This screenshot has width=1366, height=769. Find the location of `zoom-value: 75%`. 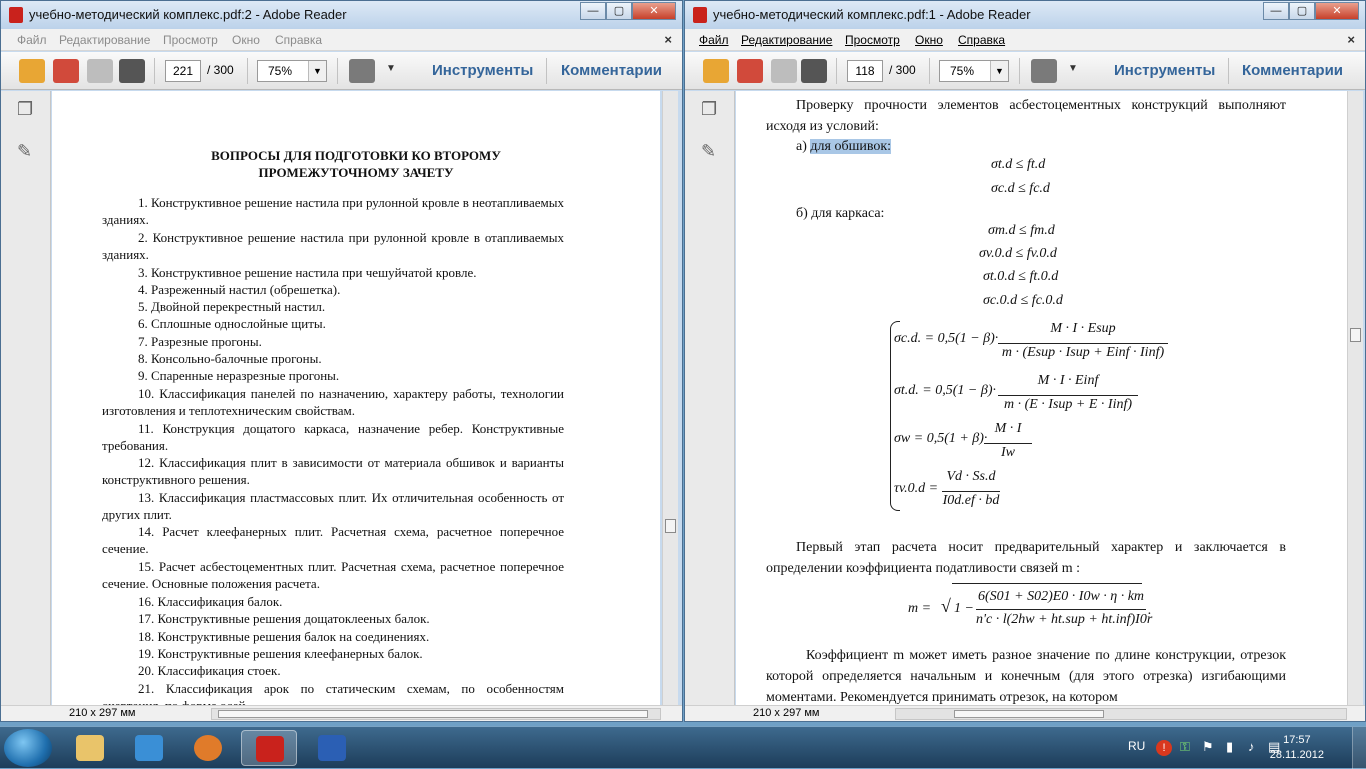

zoom-value: 75% is located at coordinates (280, 71).